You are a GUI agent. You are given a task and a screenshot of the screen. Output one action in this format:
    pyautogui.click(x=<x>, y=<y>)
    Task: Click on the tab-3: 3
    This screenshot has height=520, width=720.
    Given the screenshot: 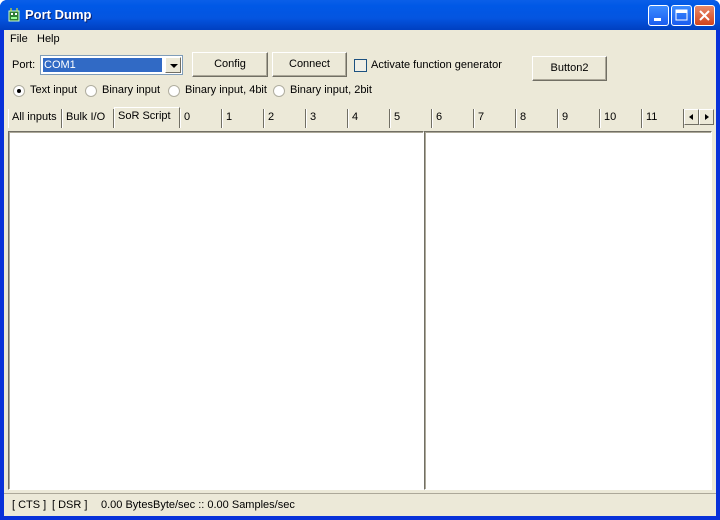 What is the action you would take?
    pyautogui.click(x=327, y=118)
    